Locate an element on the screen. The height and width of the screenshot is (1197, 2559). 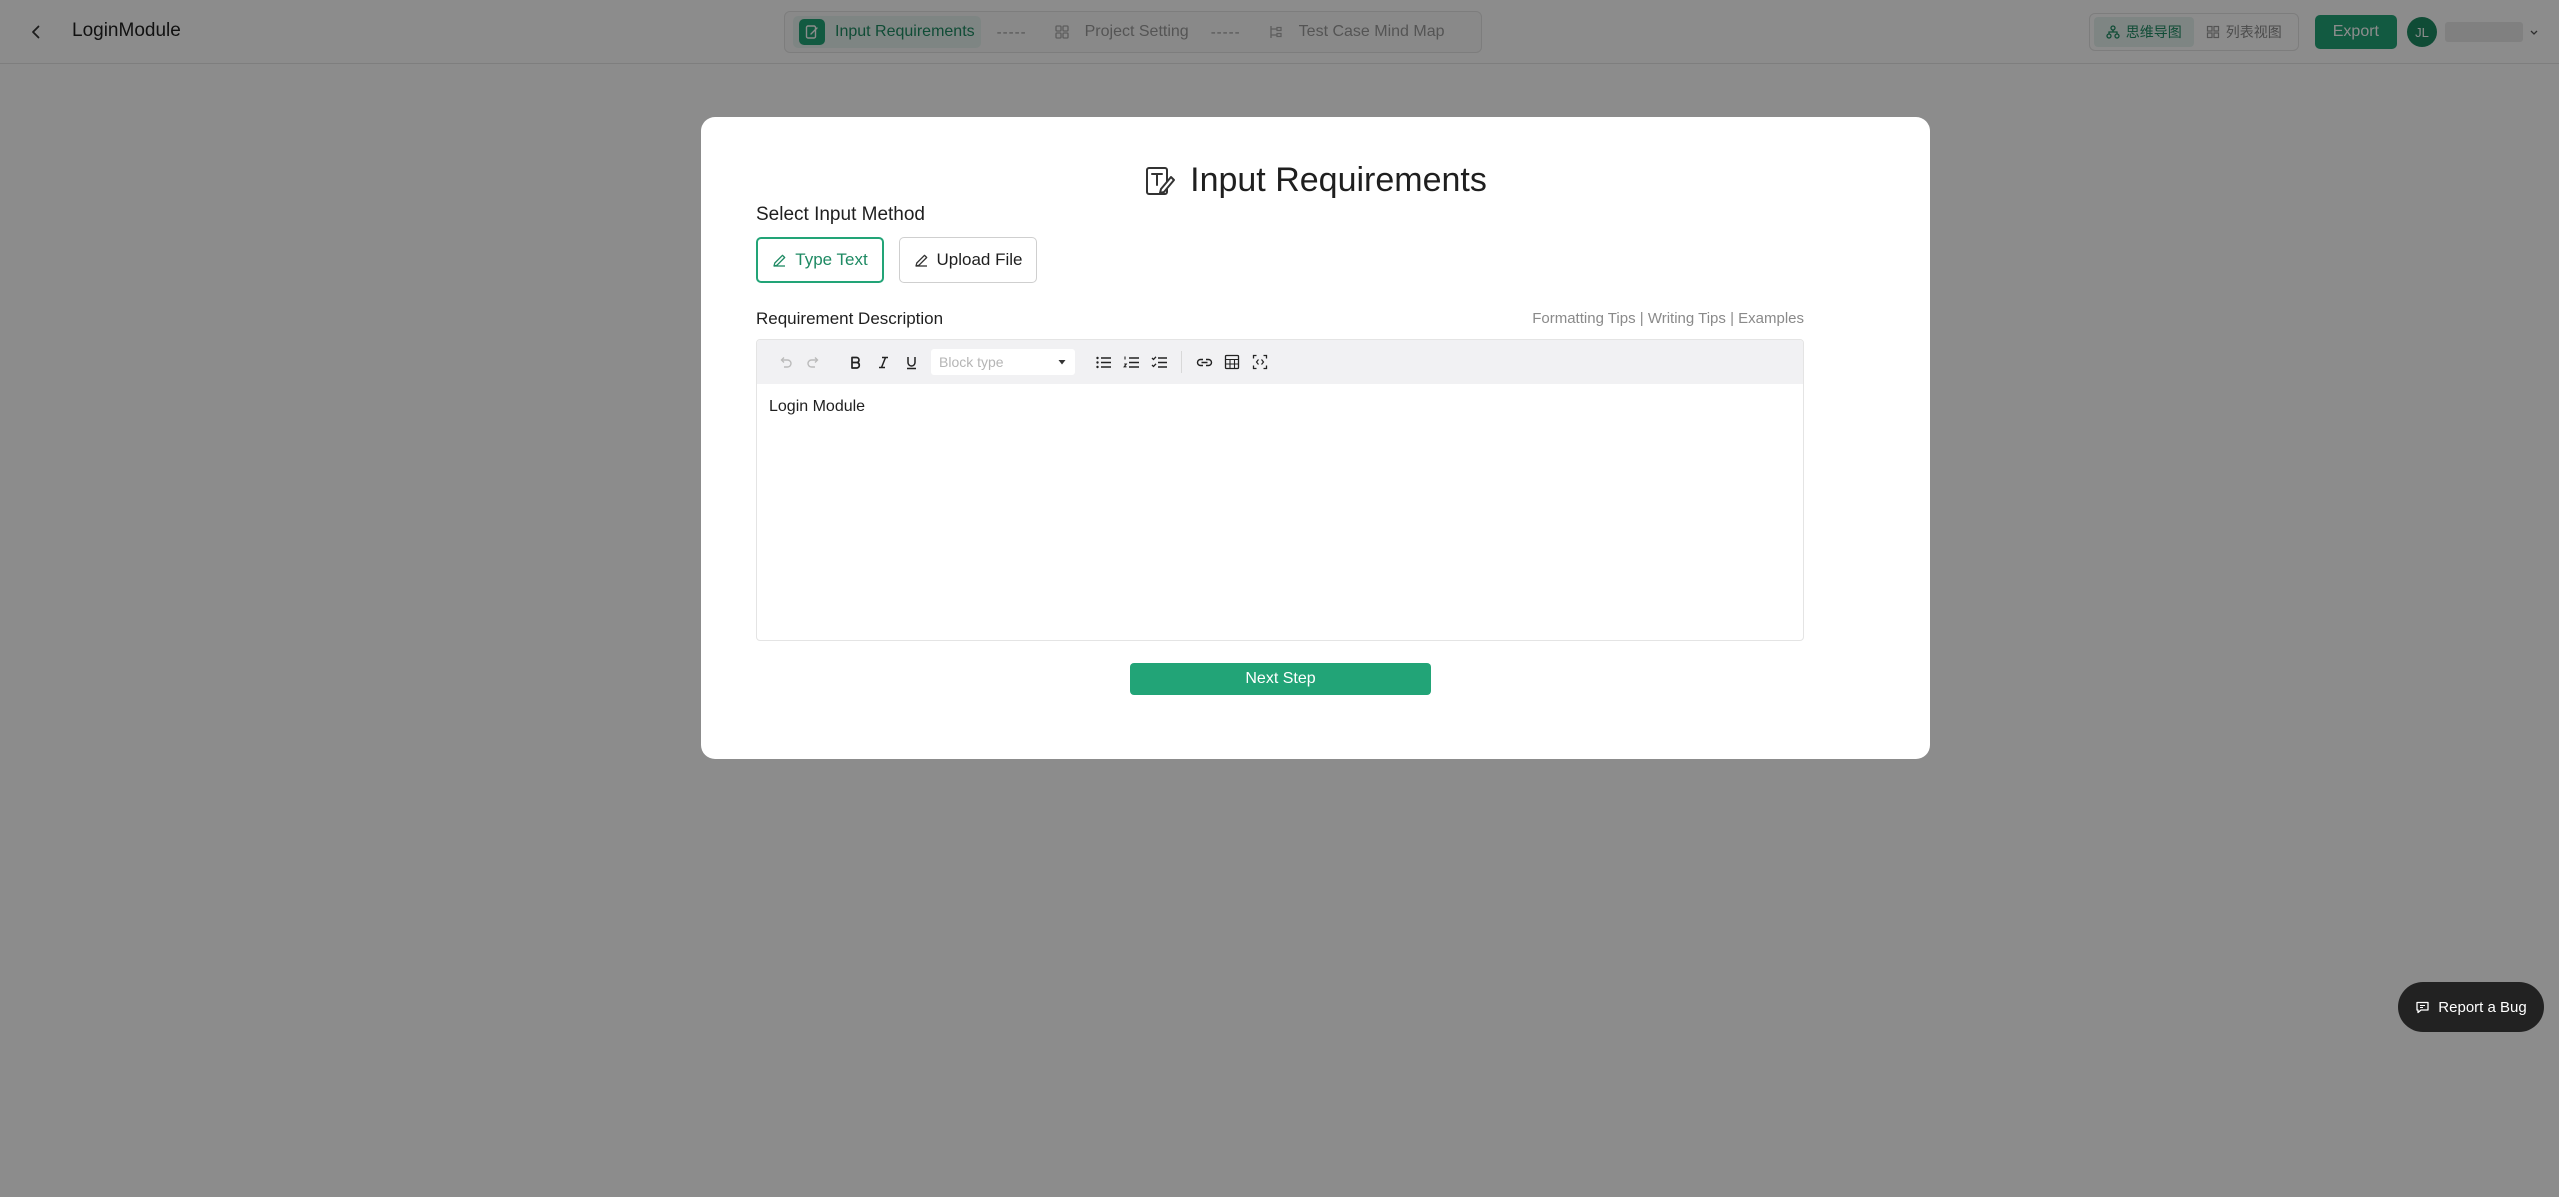
numbered-list-button is located at coordinates (1131, 362).